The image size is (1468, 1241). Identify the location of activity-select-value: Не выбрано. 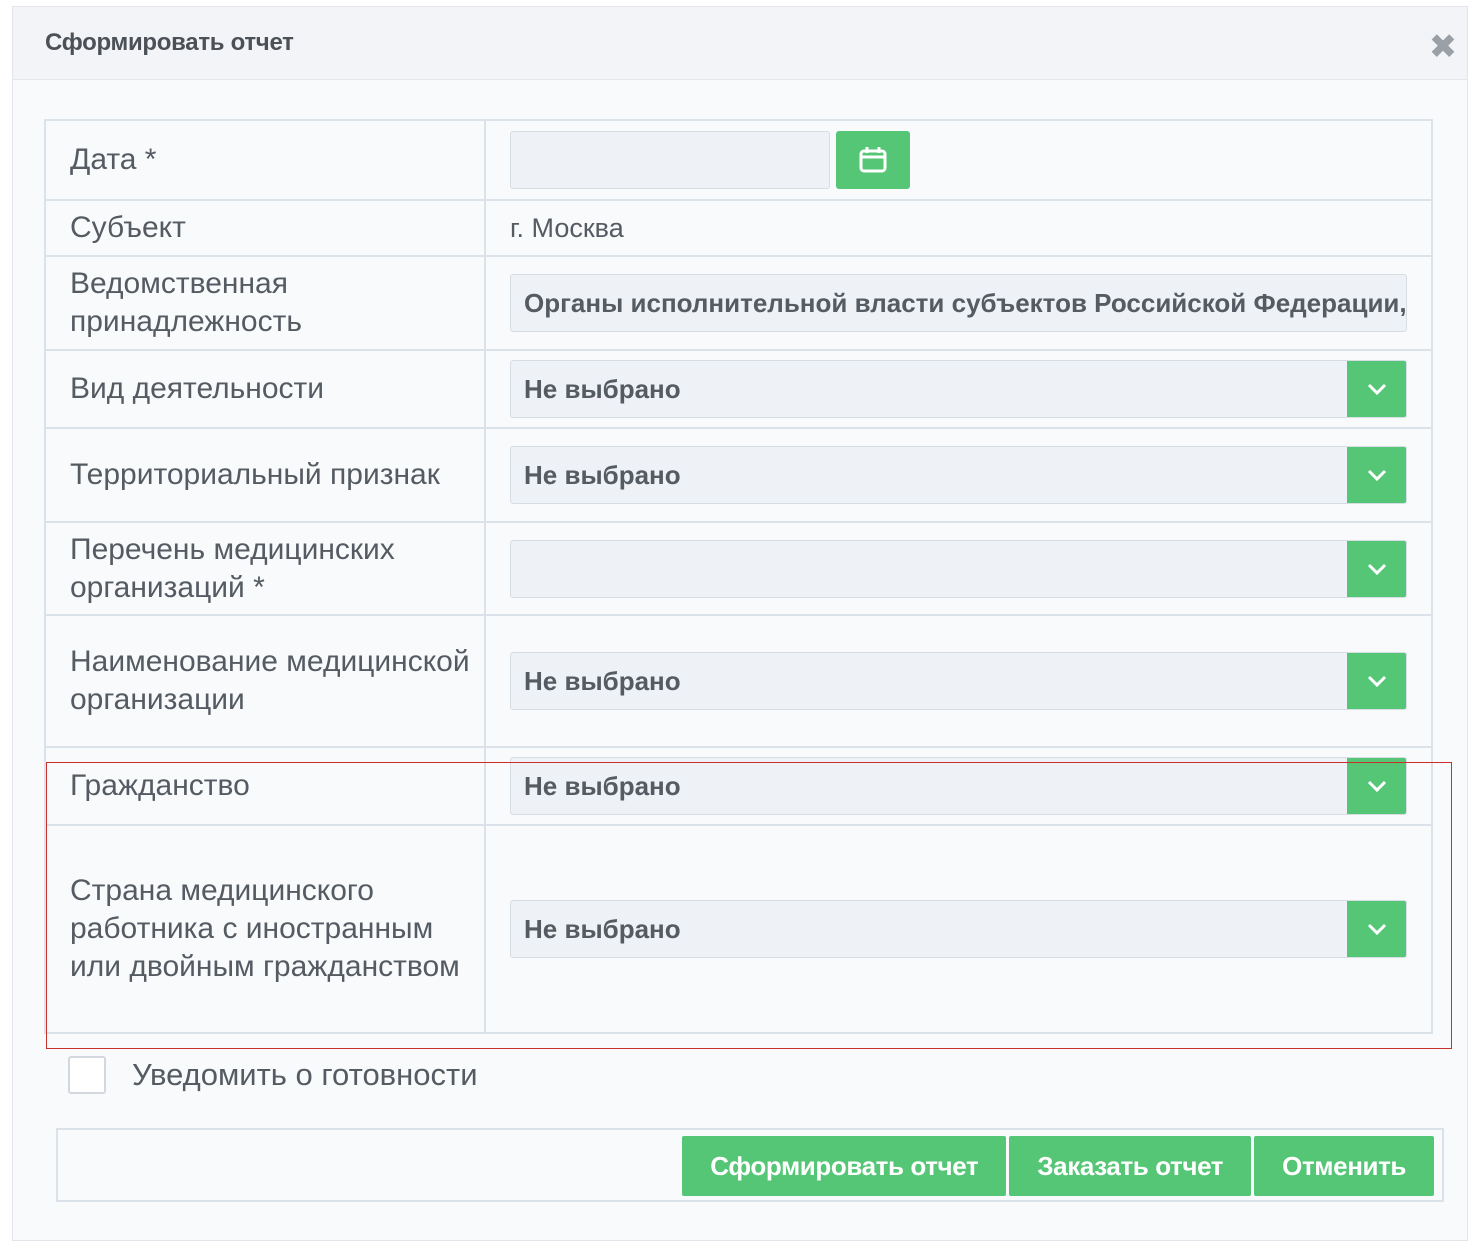
(602, 389).